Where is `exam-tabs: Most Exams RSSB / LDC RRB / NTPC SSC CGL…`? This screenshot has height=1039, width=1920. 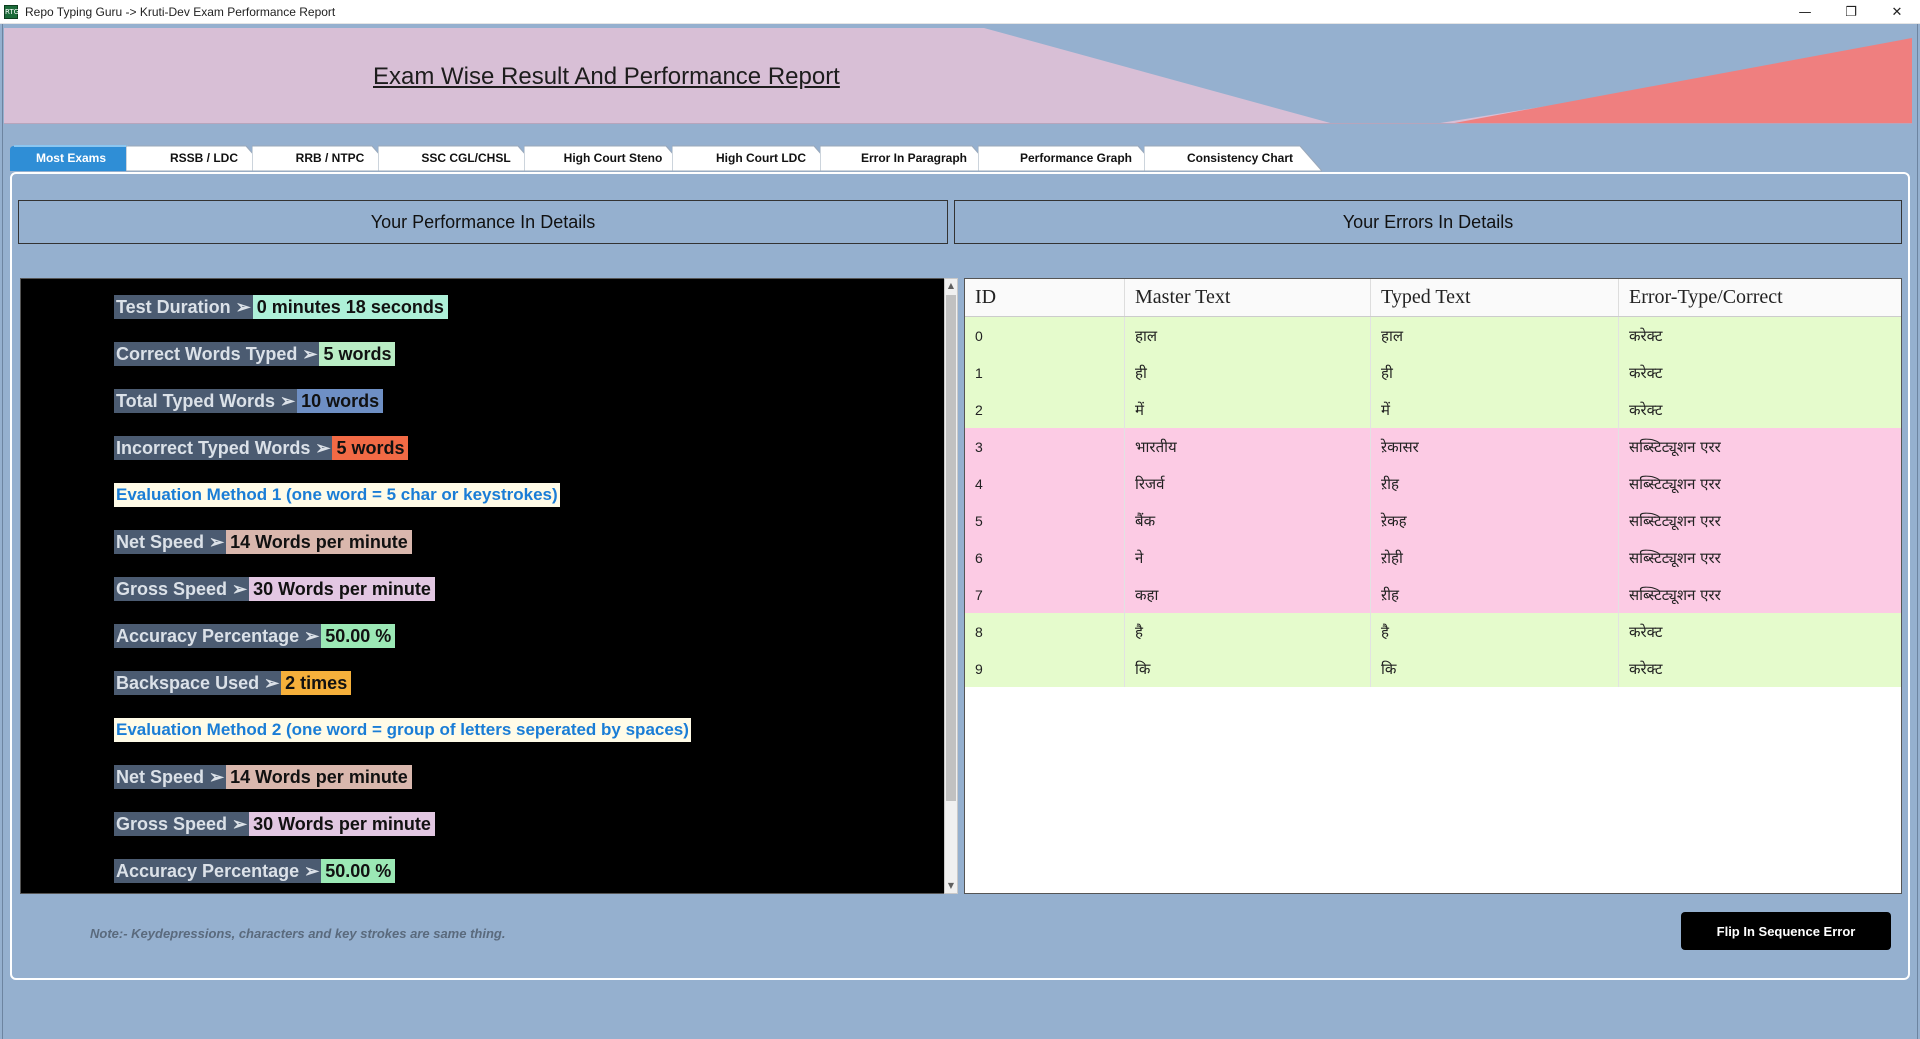
exam-tabs: Most Exams RSSB / LDC RRB / NTPC SSC CGL… is located at coordinates (710, 158).